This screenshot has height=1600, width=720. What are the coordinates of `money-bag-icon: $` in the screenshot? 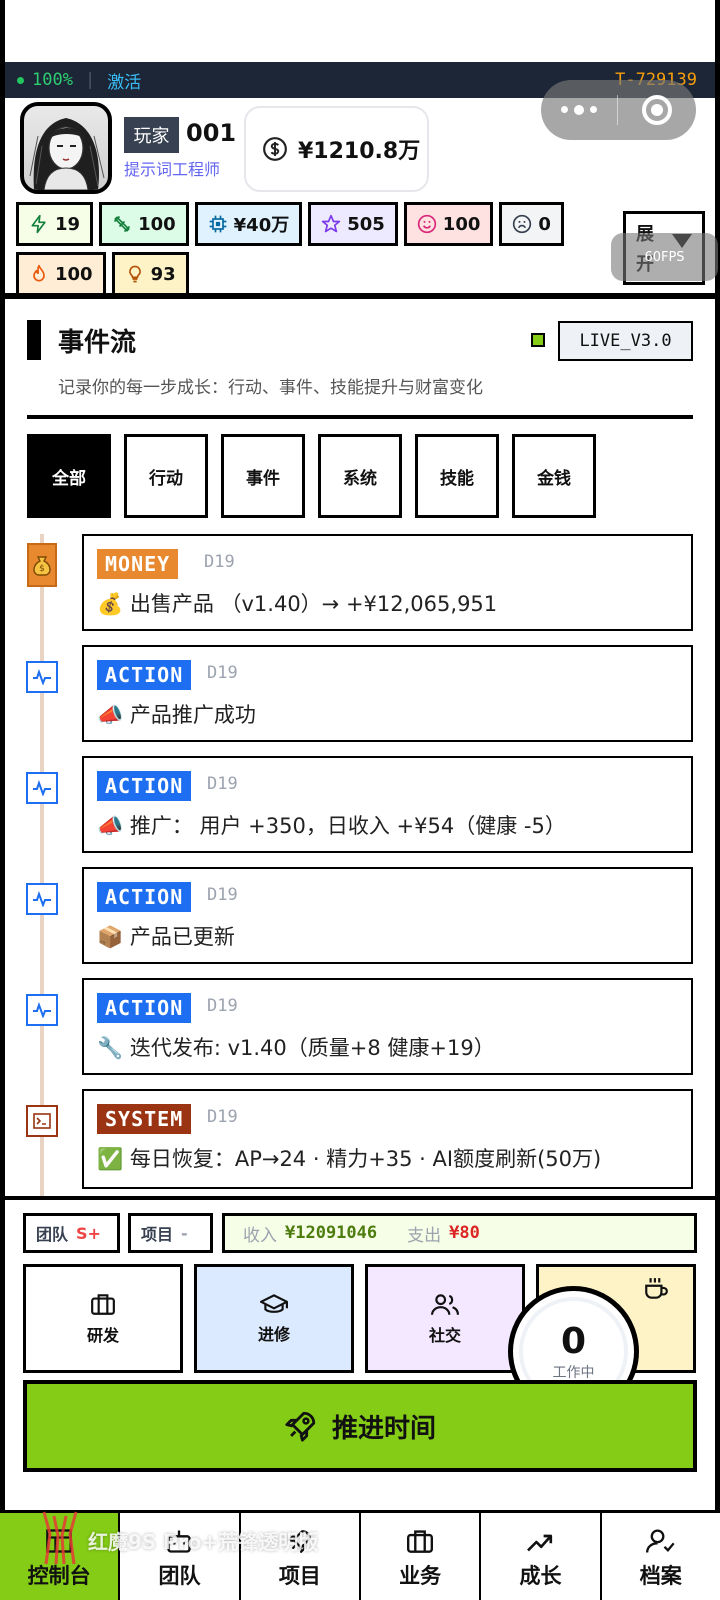 It's located at (42, 565).